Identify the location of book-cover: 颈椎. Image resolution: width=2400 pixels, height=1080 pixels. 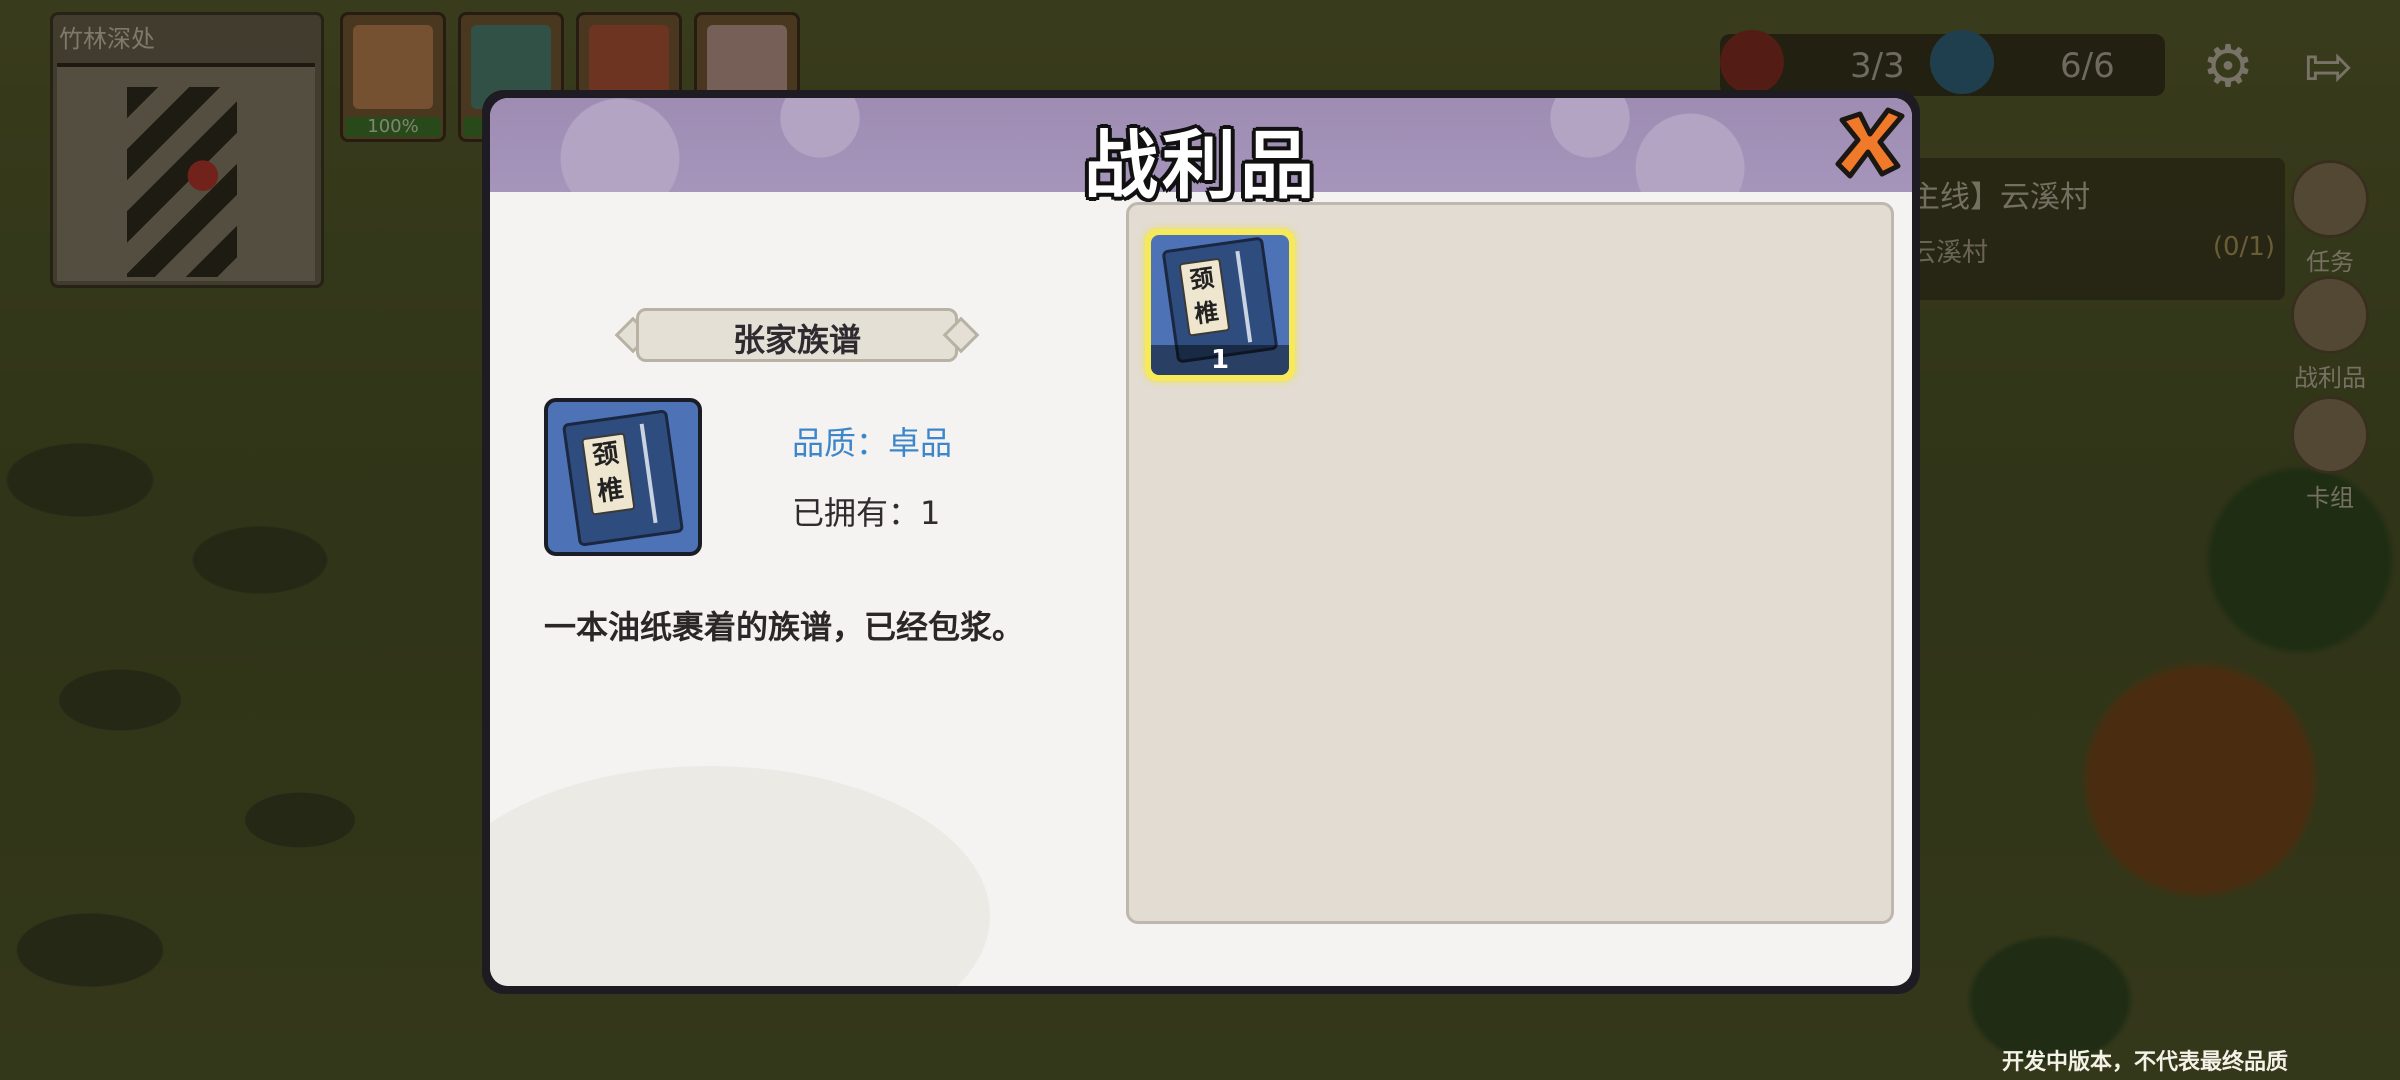
(623, 478).